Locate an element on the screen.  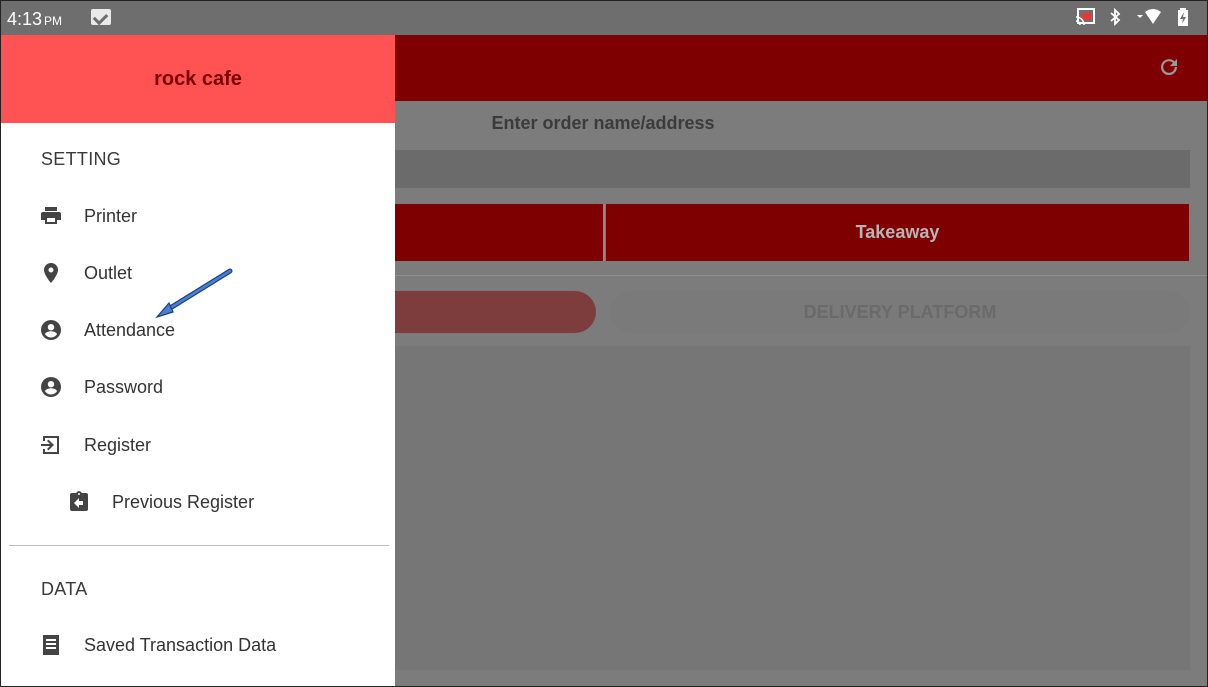
drawer-header: rock cafe is located at coordinates (198, 79).